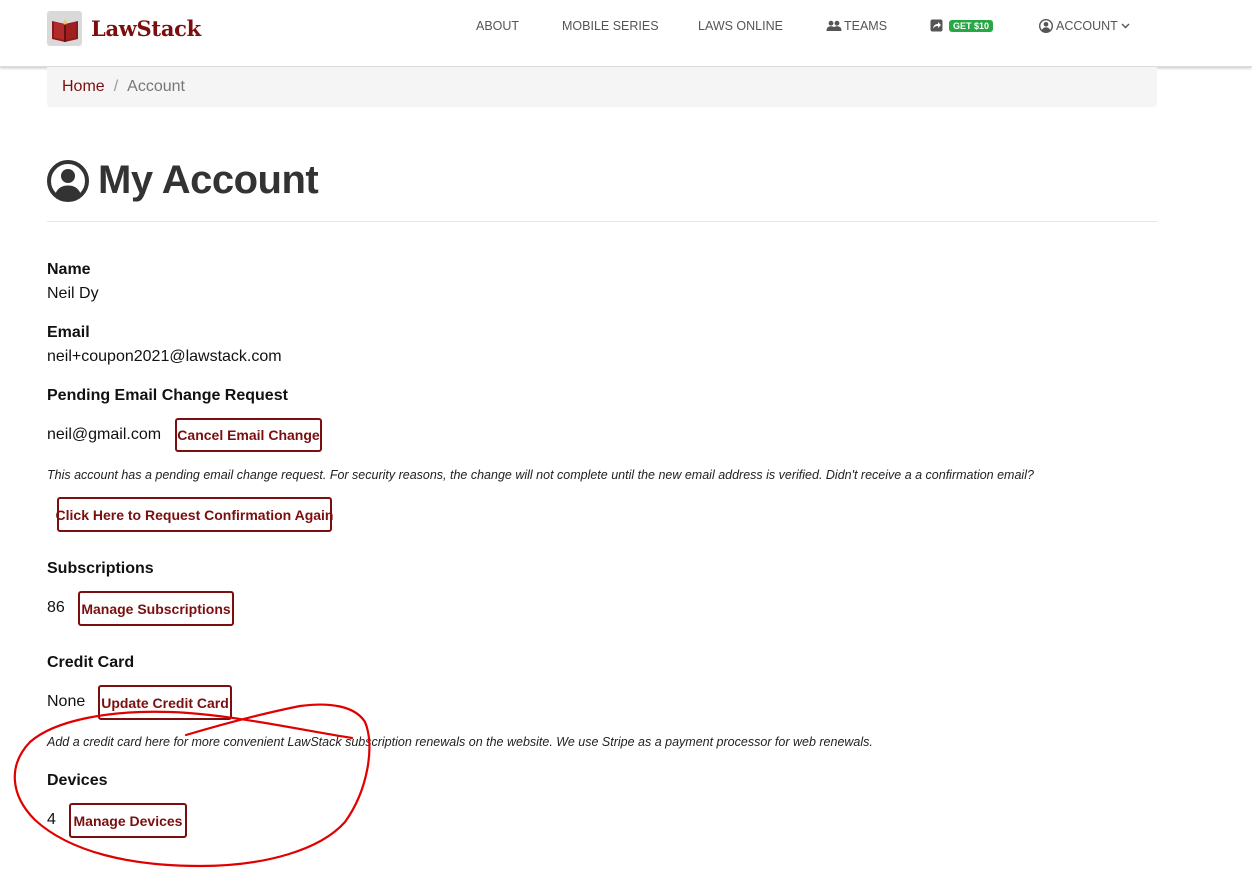  Describe the element at coordinates (167, 395) in the screenshot. I see `pending-email-label: Pending Email Change Request` at that location.